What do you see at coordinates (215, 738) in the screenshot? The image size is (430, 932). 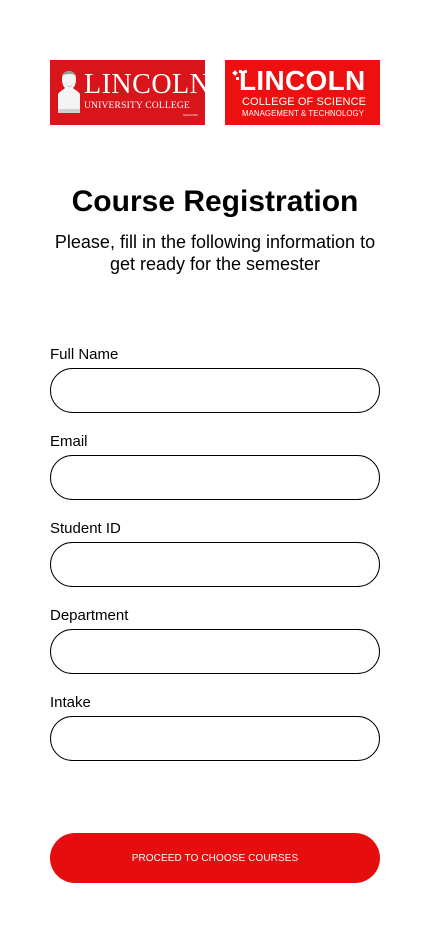 I see `intake-input` at bounding box center [215, 738].